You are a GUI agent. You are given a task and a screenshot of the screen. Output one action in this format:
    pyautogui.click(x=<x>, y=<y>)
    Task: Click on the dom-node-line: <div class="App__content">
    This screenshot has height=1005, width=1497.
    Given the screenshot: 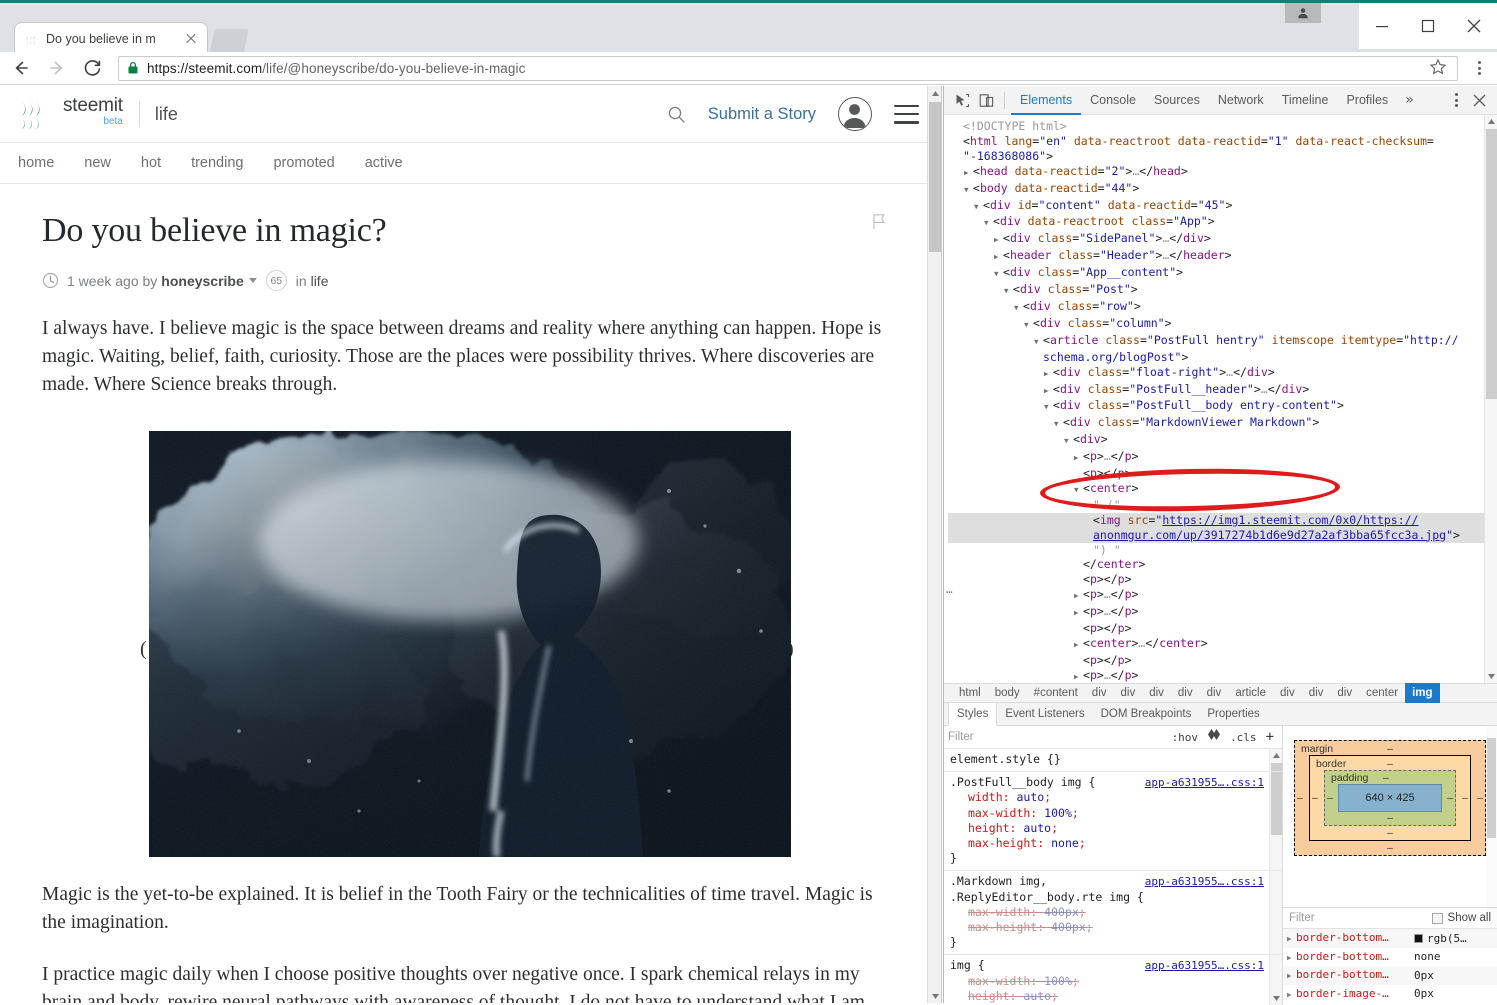 What is the action you would take?
    pyautogui.click(x=1222, y=273)
    